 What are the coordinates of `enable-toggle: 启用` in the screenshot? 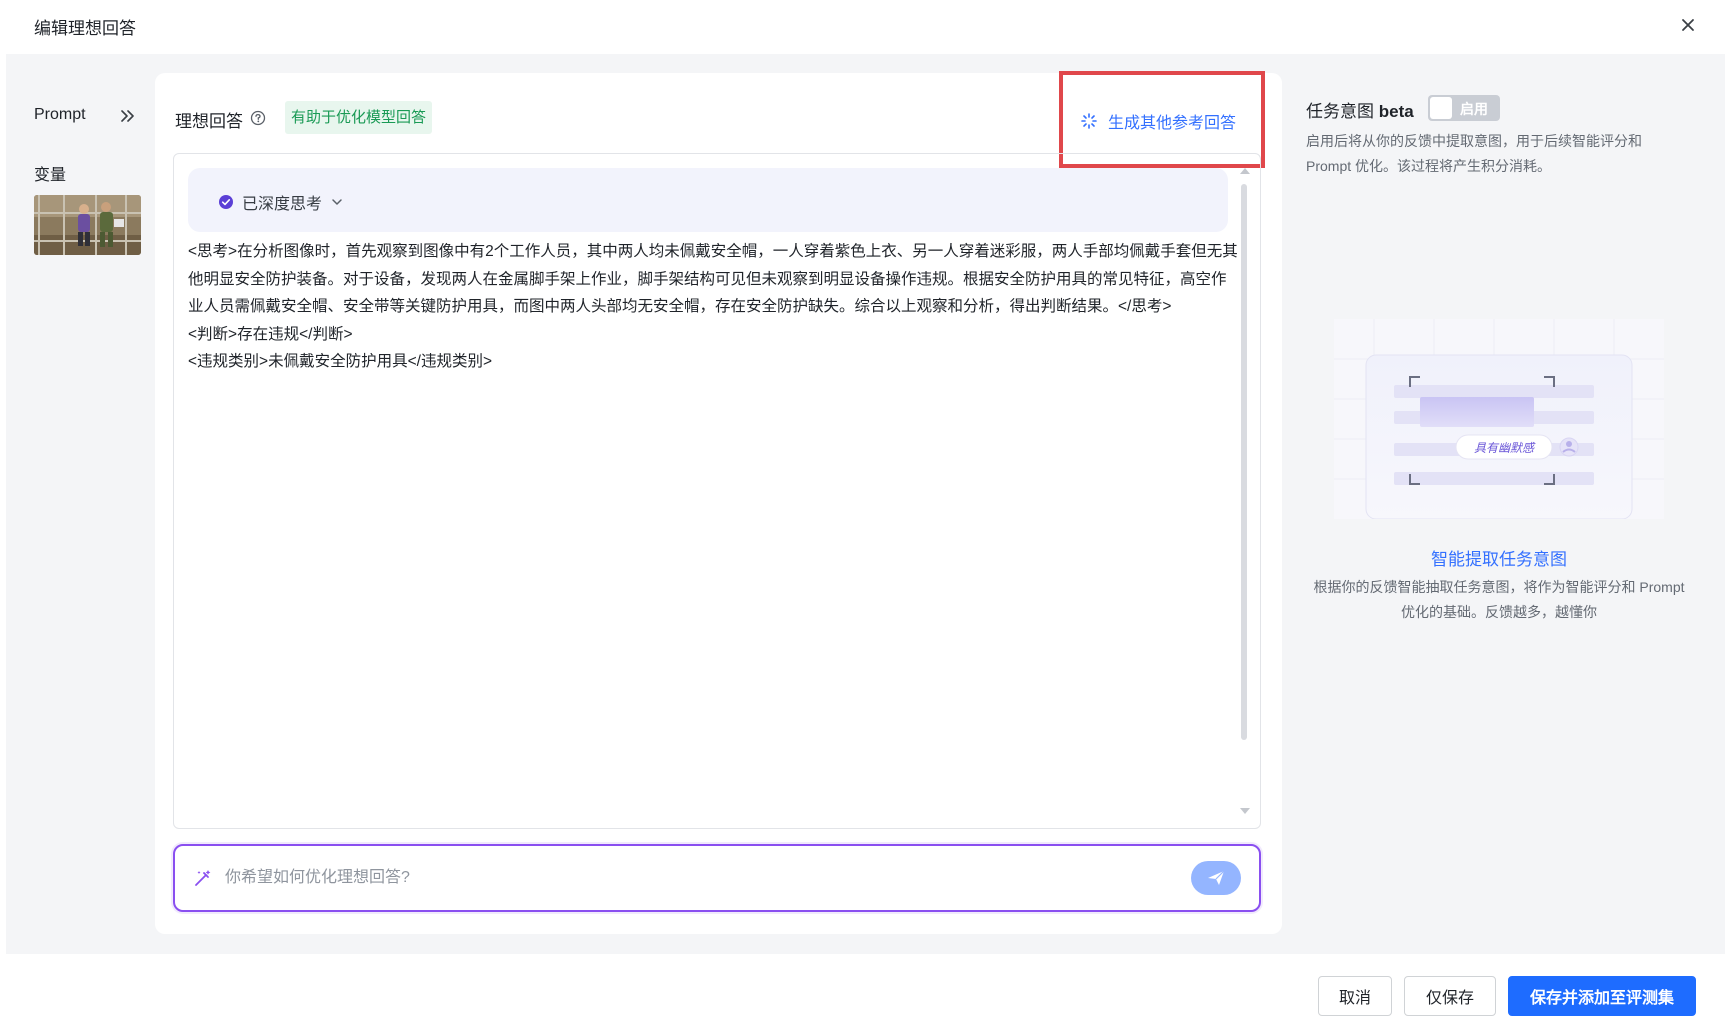 It's located at (1464, 108).